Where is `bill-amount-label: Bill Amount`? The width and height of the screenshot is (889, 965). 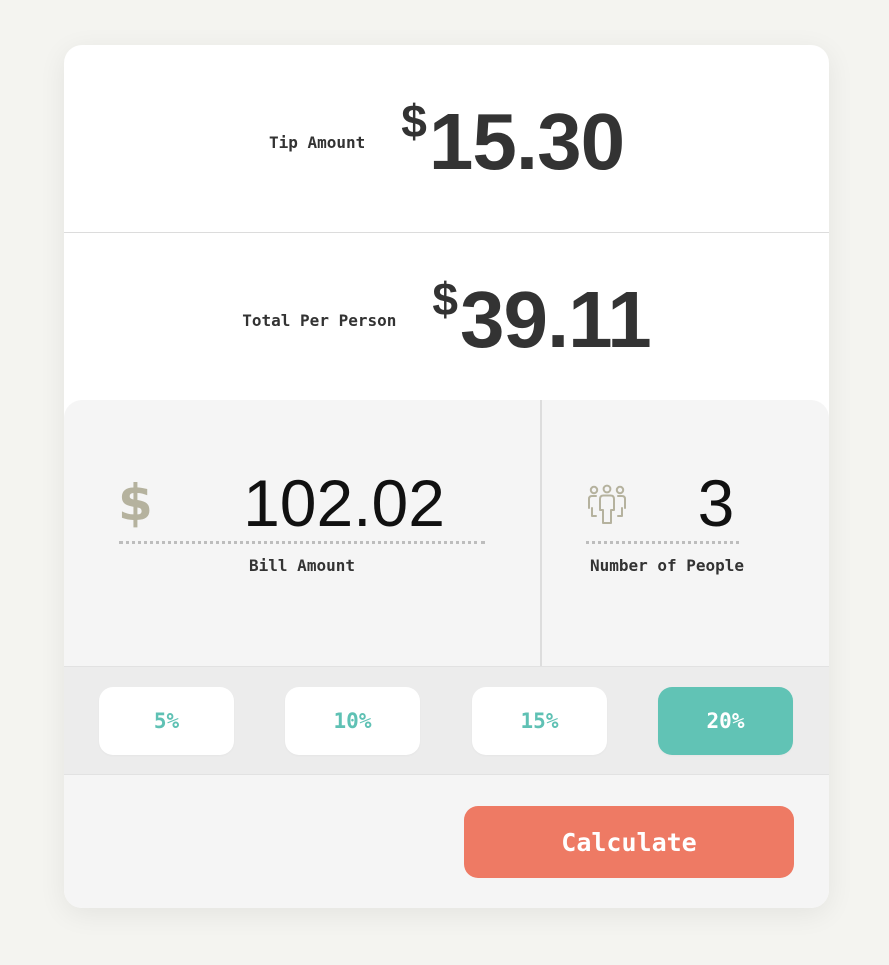 bill-amount-label: Bill Amount is located at coordinates (302, 565).